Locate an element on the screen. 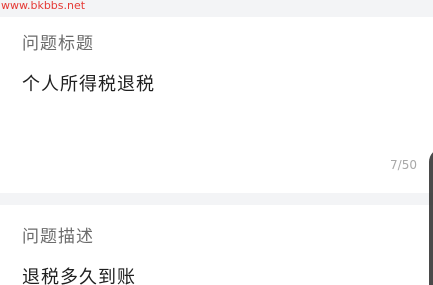 The width and height of the screenshot is (433, 285). watermark-text: www.bkbbs.net is located at coordinates (43, 6).